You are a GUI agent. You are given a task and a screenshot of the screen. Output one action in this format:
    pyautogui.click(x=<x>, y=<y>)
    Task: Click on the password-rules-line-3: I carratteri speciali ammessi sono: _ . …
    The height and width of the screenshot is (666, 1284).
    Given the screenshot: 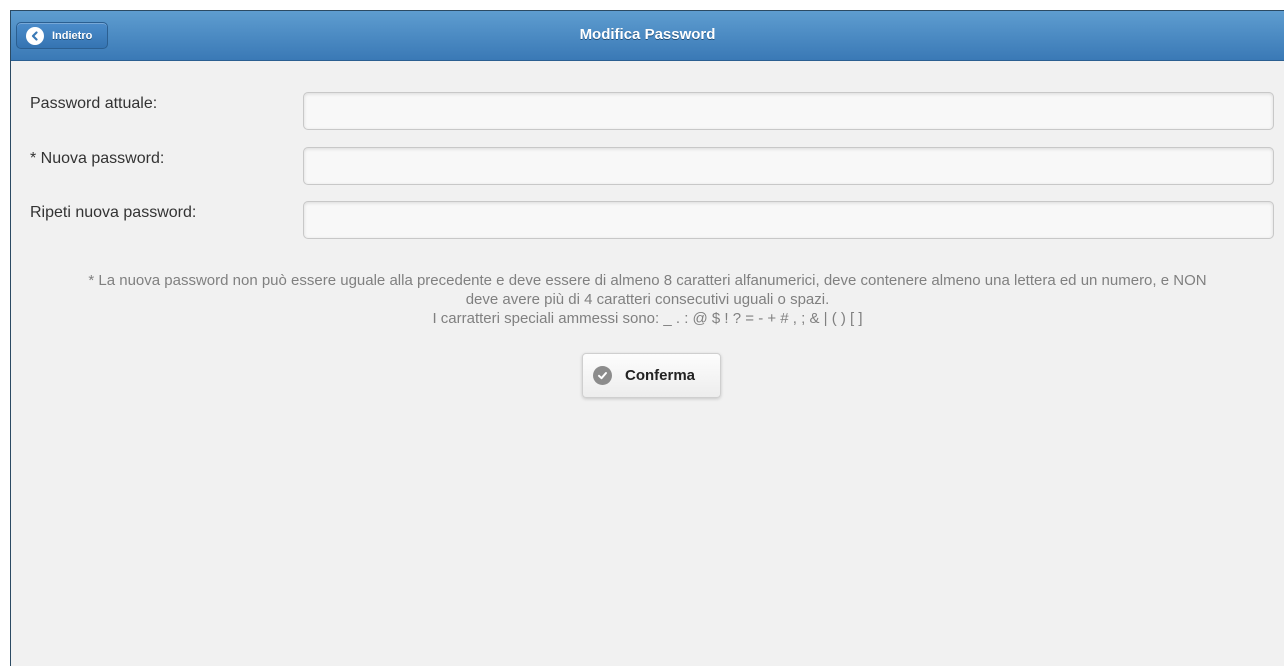 What is the action you would take?
    pyautogui.click(x=647, y=318)
    